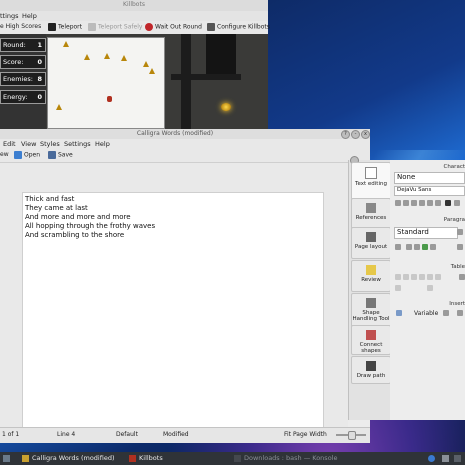 This screenshot has height=465, width=465. Describe the element at coordinates (9, 16) in the screenshot. I see `menu-settings: ttings` at that location.